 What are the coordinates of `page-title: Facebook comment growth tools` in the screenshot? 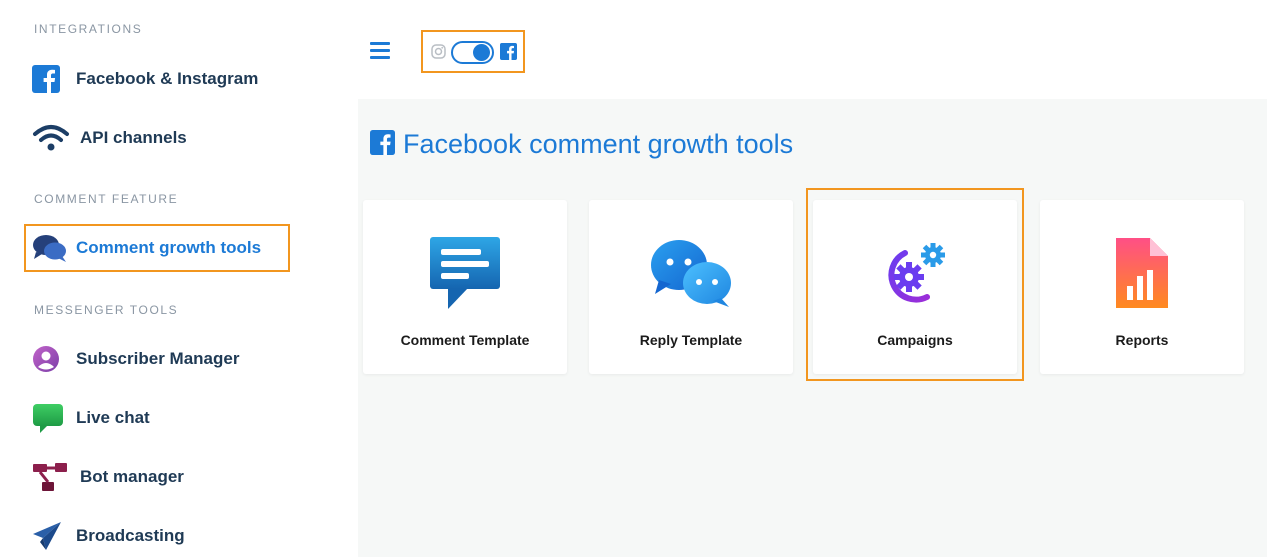 It's located at (581, 144).